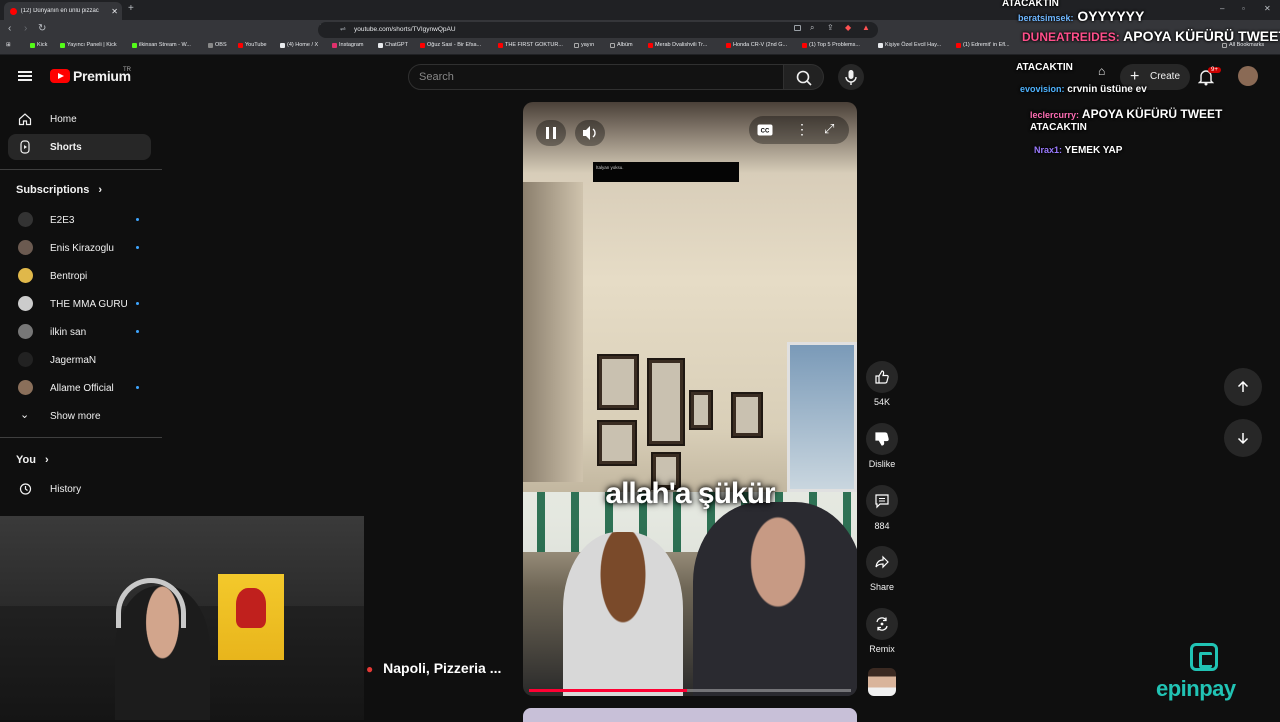 Image resolution: width=1280 pixels, height=722 pixels. I want to click on you-heading: You ›, so click(32, 460).